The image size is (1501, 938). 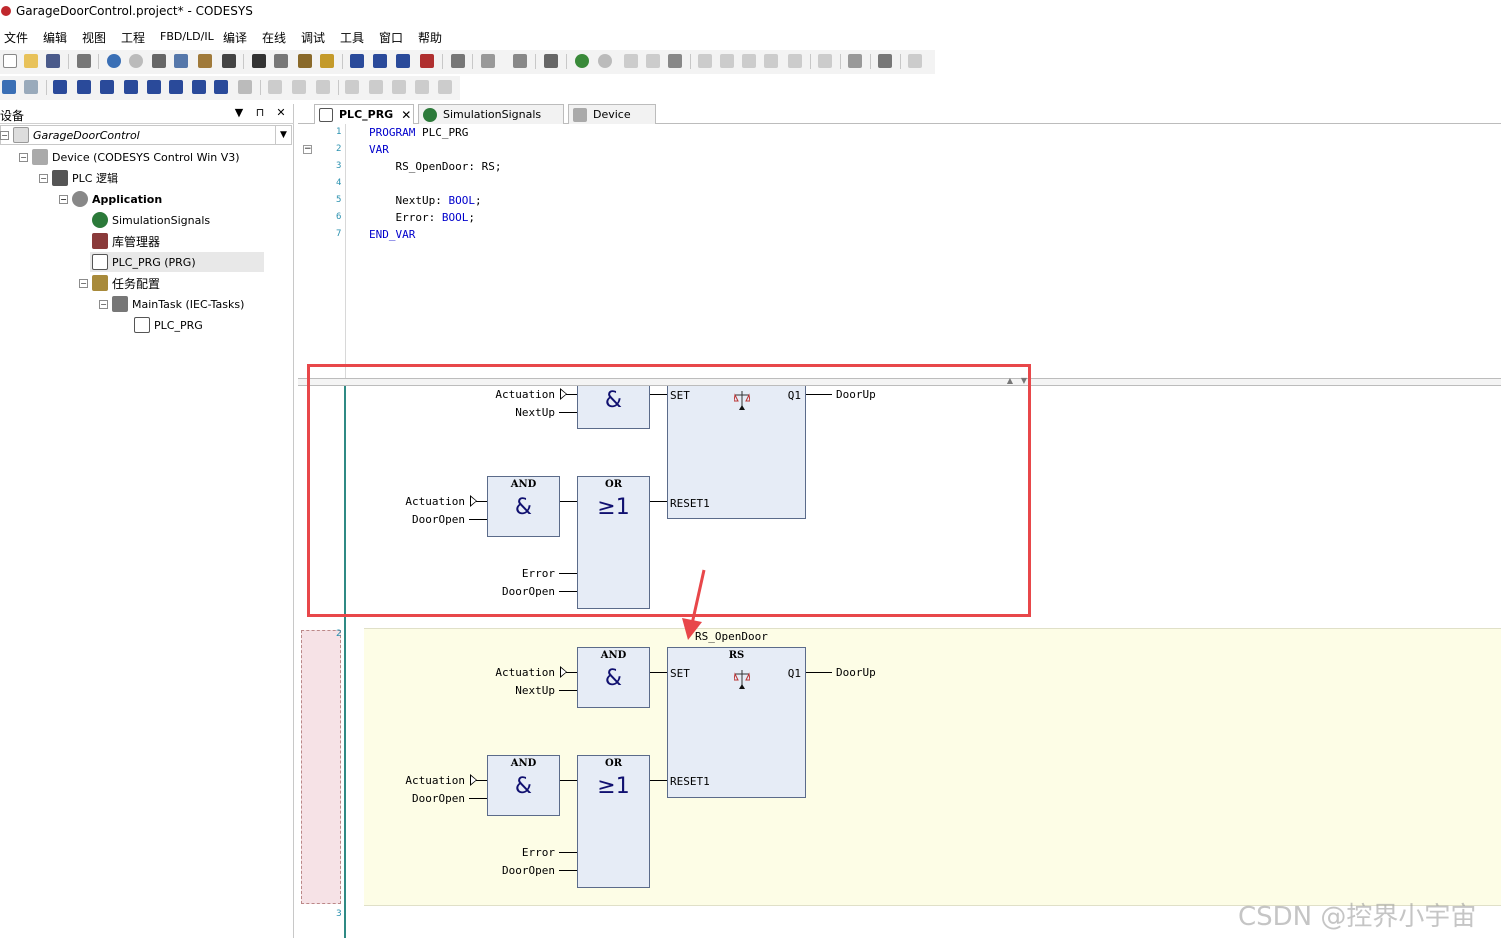 I want to click on menu-project: 工程, so click(x=133, y=37).